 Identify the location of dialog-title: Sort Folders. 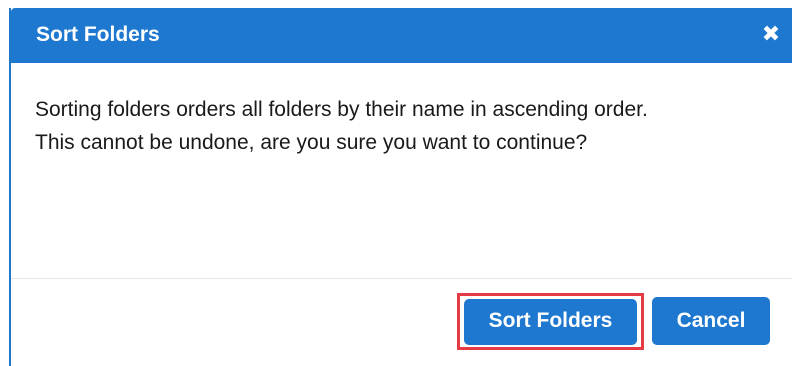
(98, 34).